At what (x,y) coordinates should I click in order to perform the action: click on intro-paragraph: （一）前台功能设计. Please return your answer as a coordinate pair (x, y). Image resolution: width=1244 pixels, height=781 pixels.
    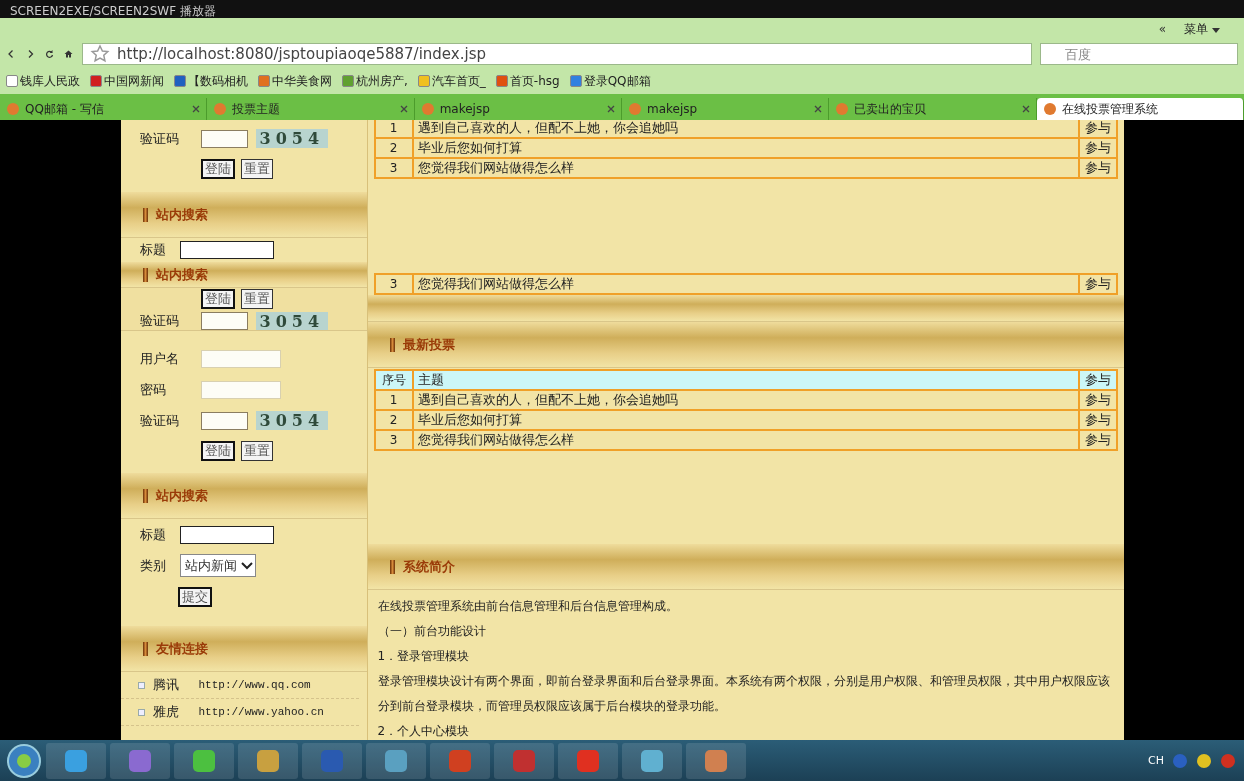
    Looking at the image, I should click on (432, 631).